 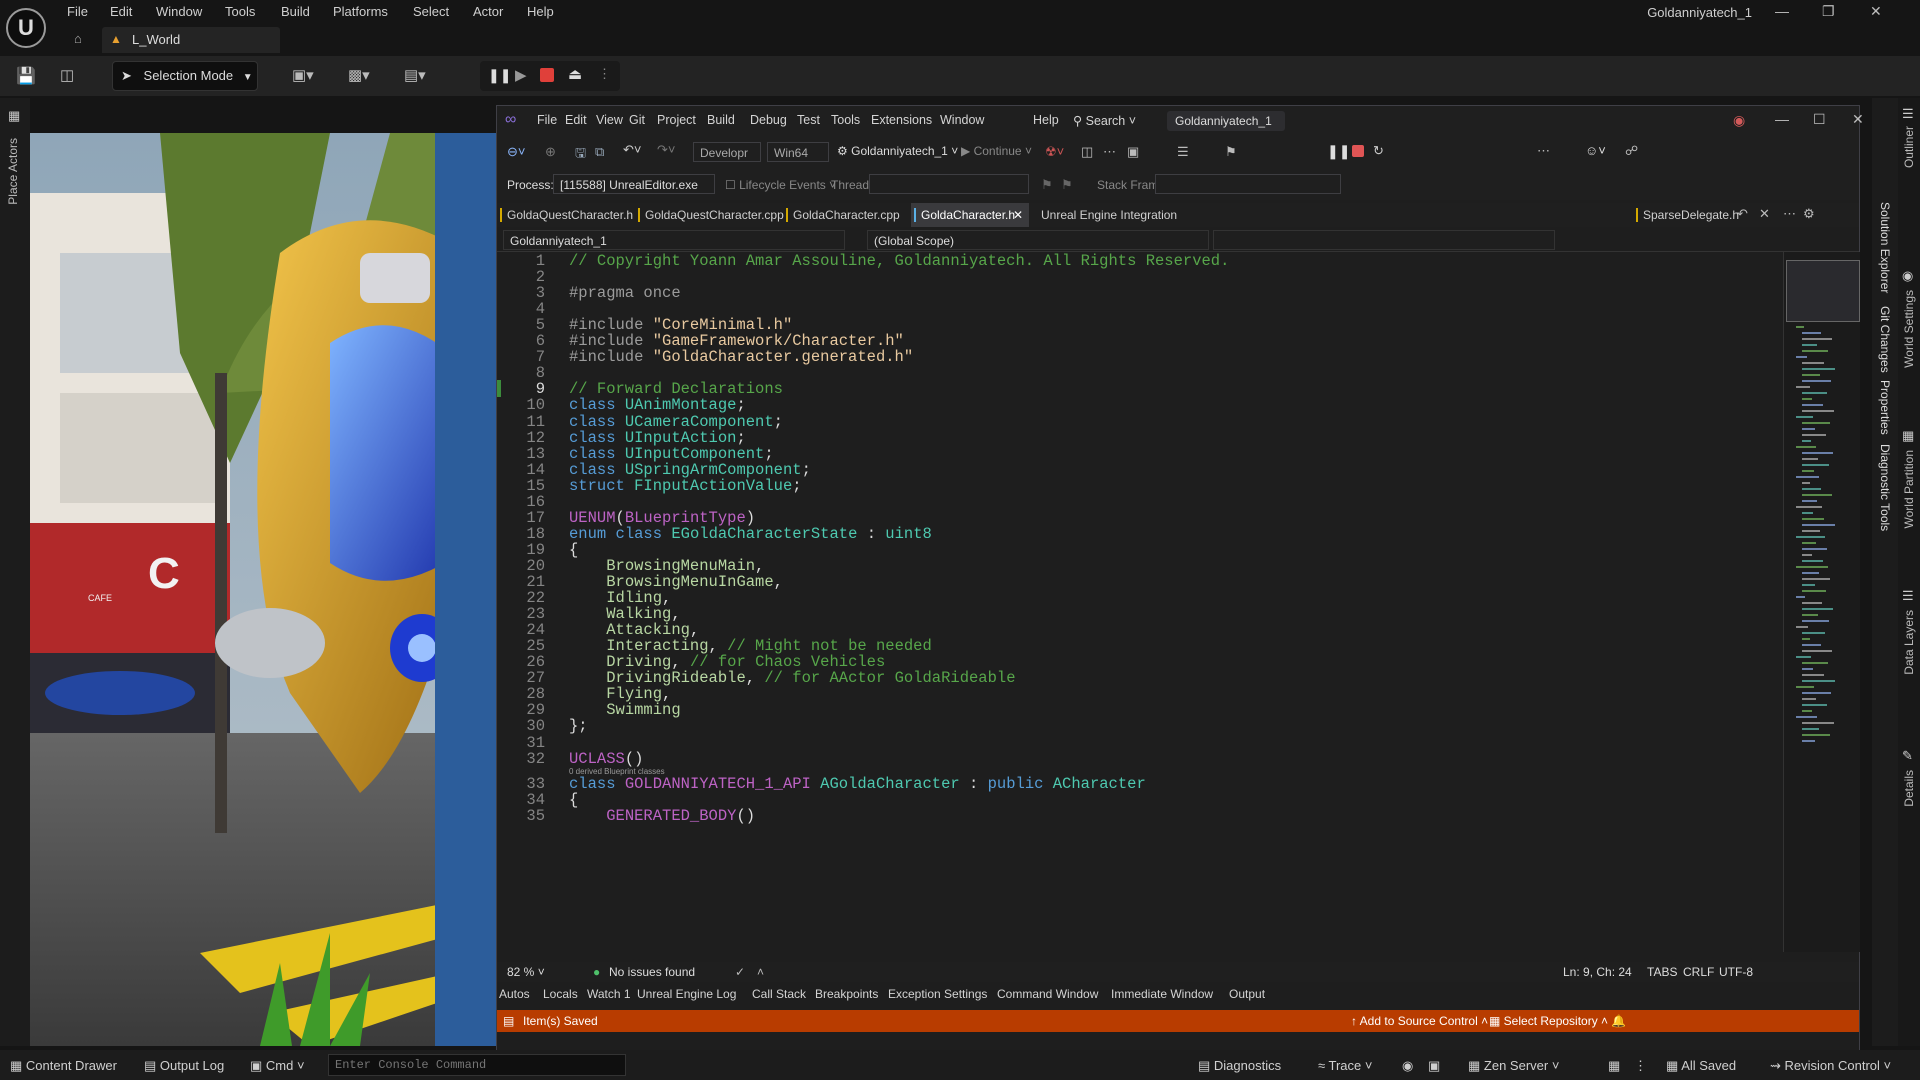 What do you see at coordinates (1823, 291) in the screenshot?
I see `minimap-viewport` at bounding box center [1823, 291].